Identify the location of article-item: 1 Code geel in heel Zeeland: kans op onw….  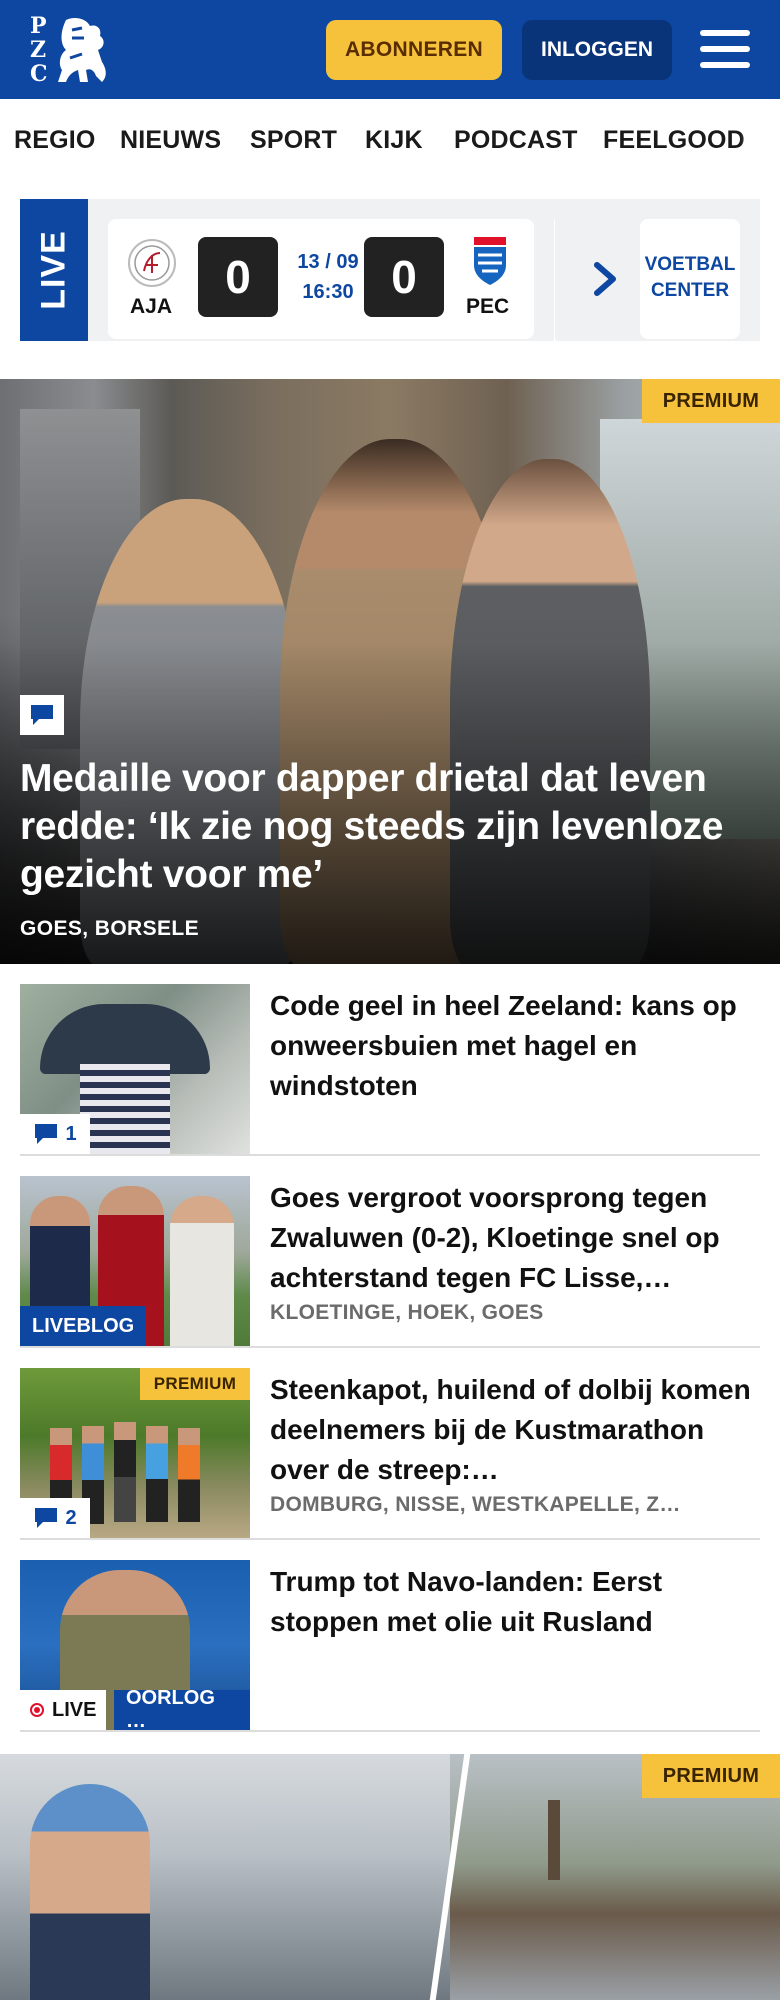
(390, 1070).